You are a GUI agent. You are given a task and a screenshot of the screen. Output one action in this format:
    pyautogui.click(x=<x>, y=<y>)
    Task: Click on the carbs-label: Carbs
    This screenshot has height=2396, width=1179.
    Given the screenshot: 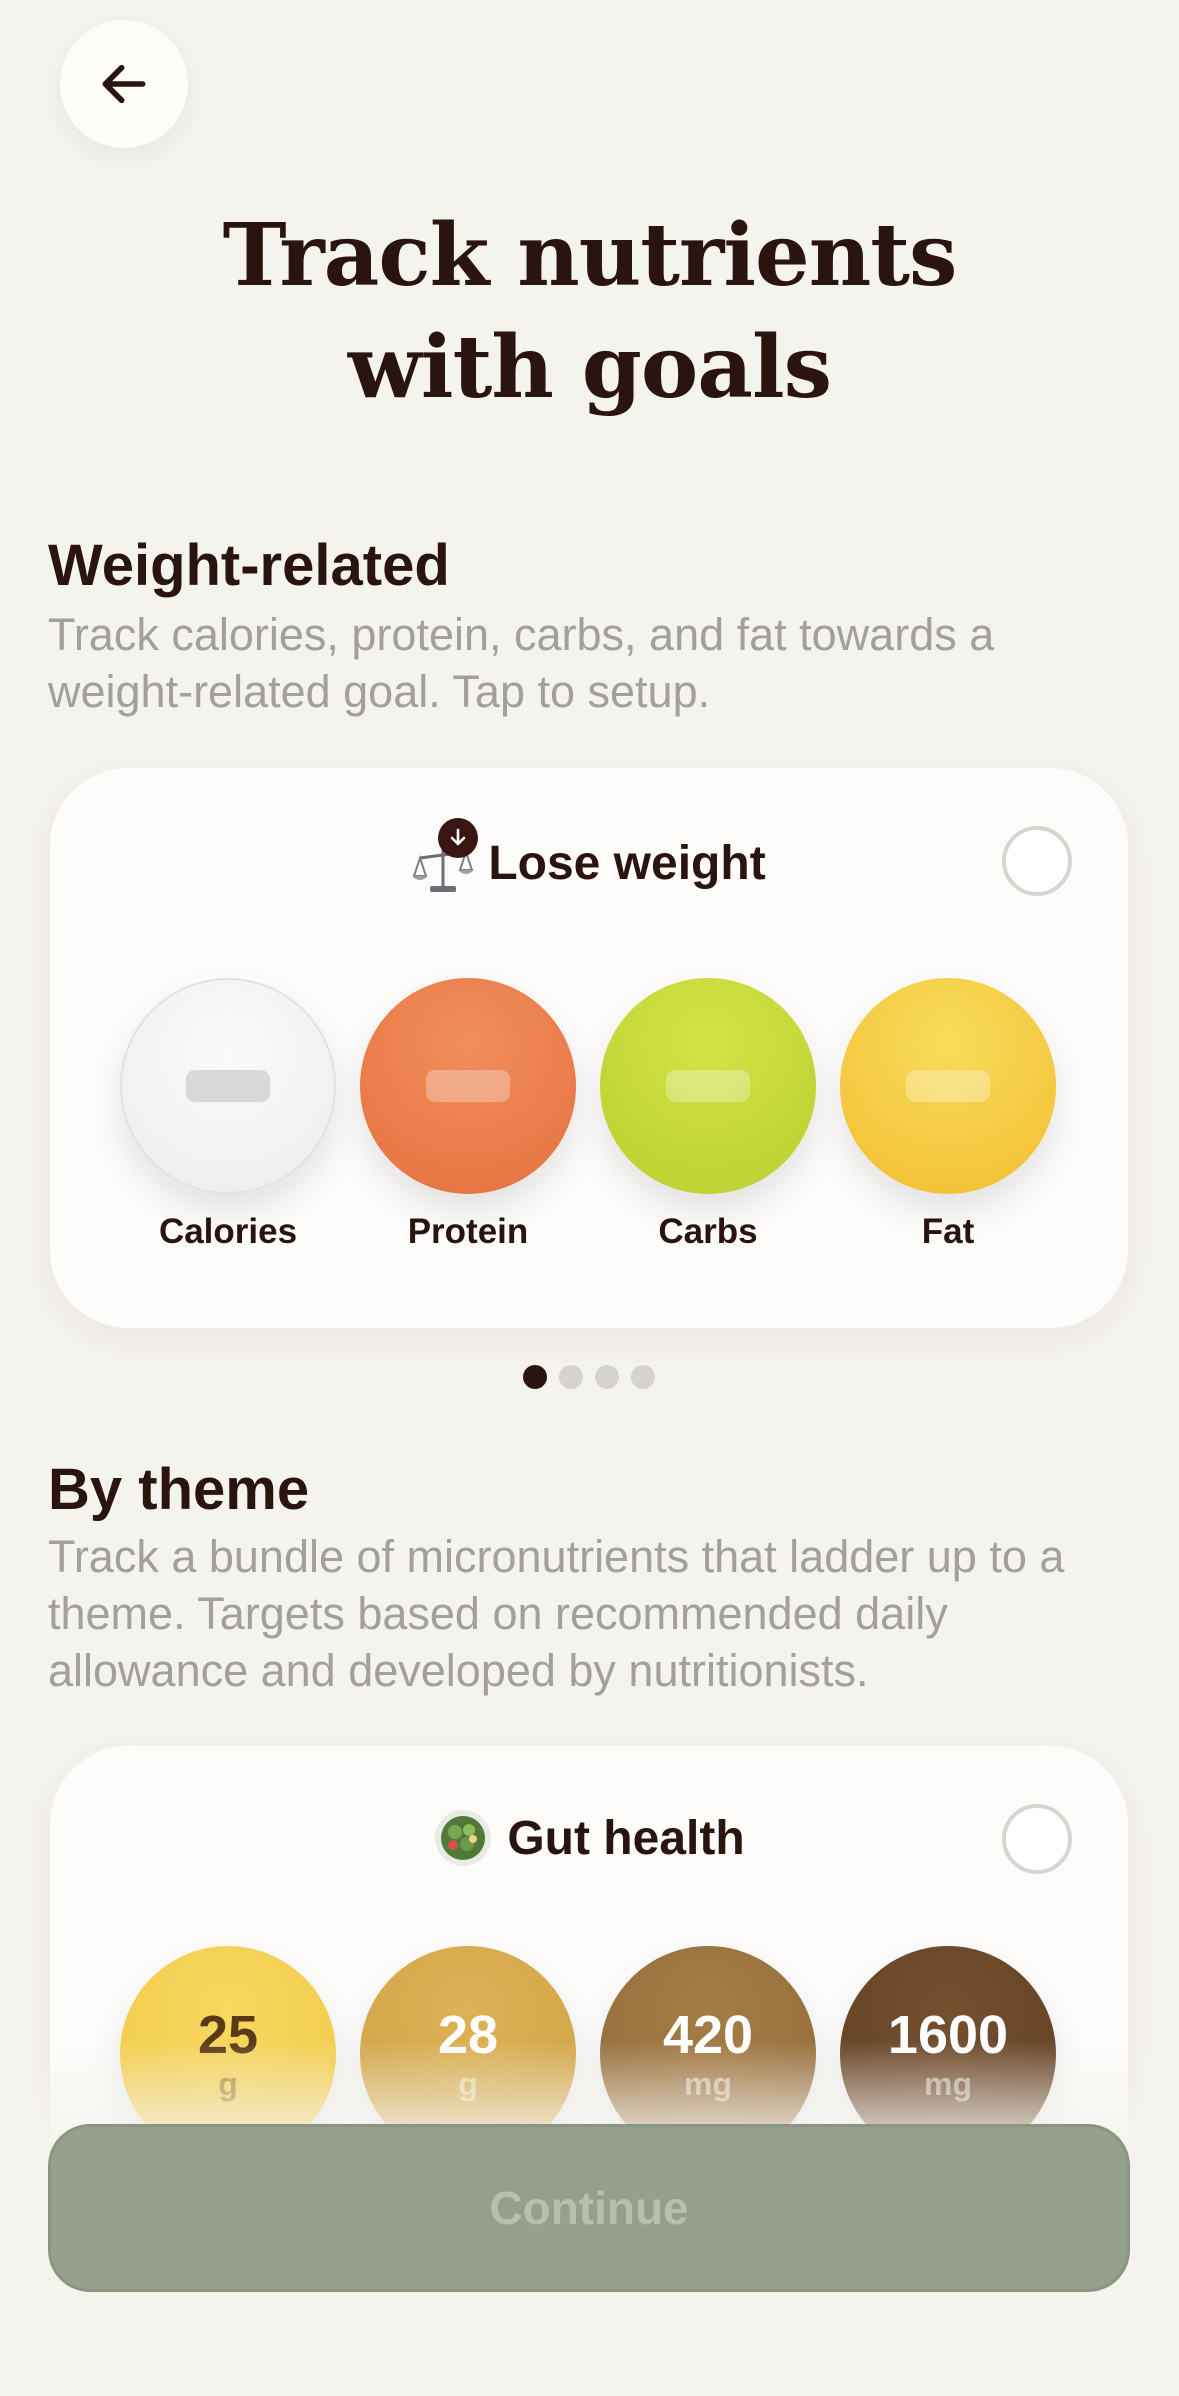 What is the action you would take?
    pyautogui.click(x=708, y=1231)
    